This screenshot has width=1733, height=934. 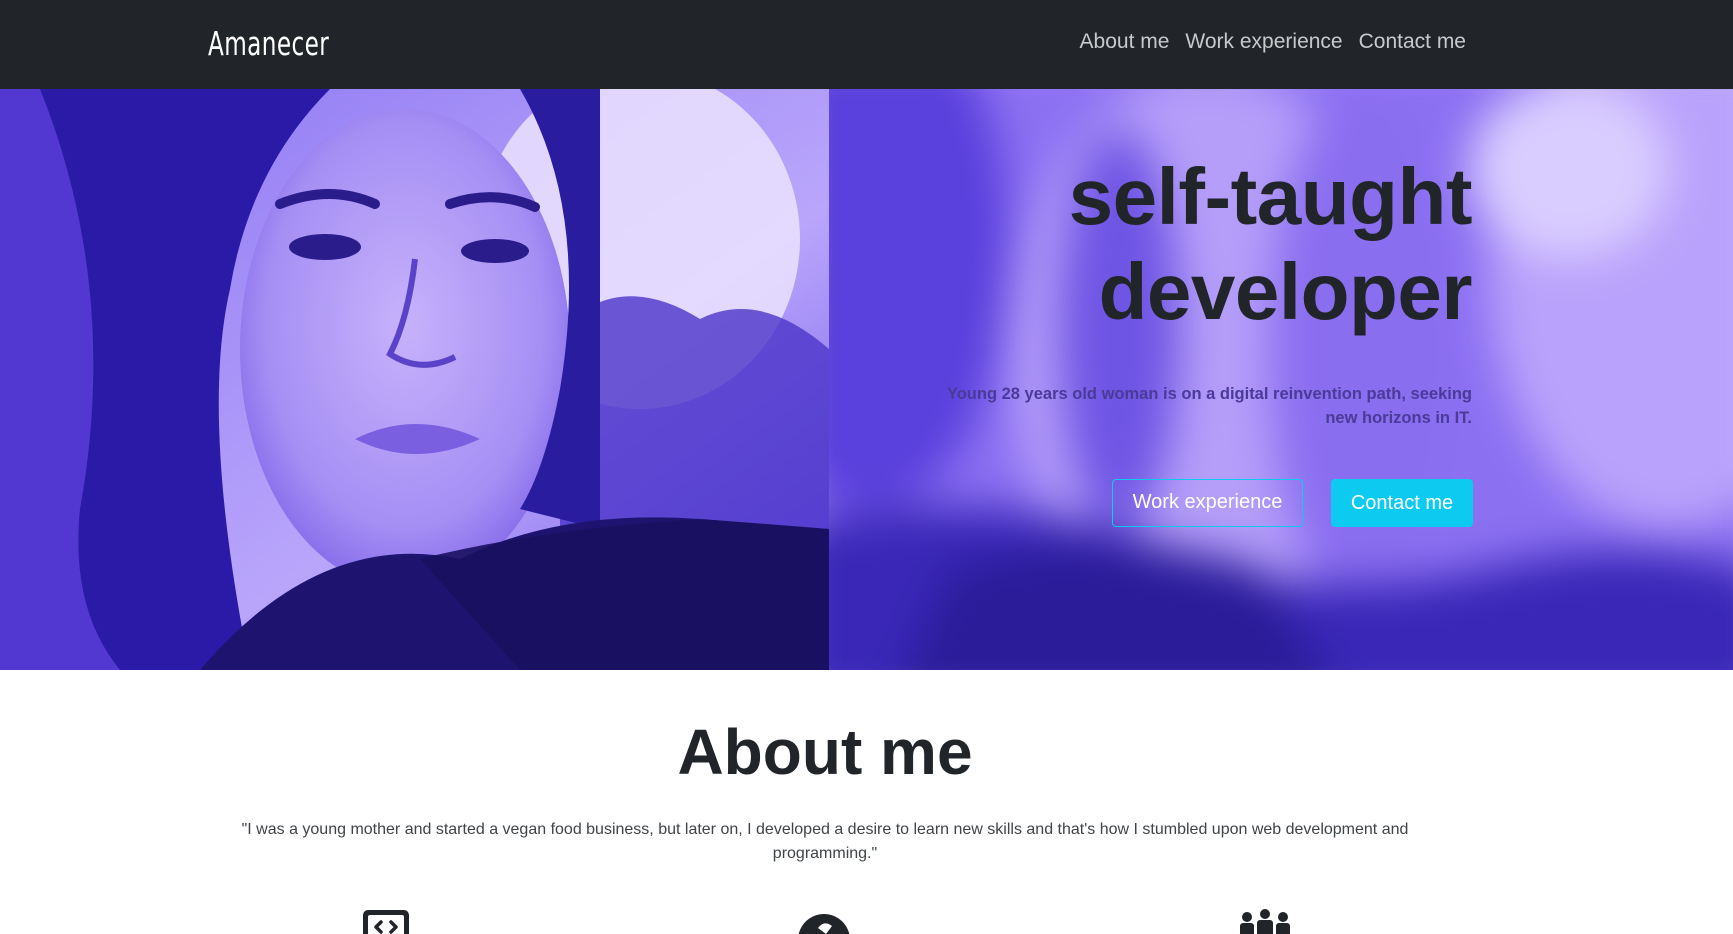 I want to click on circle-badge-icon, so click(x=824, y=919).